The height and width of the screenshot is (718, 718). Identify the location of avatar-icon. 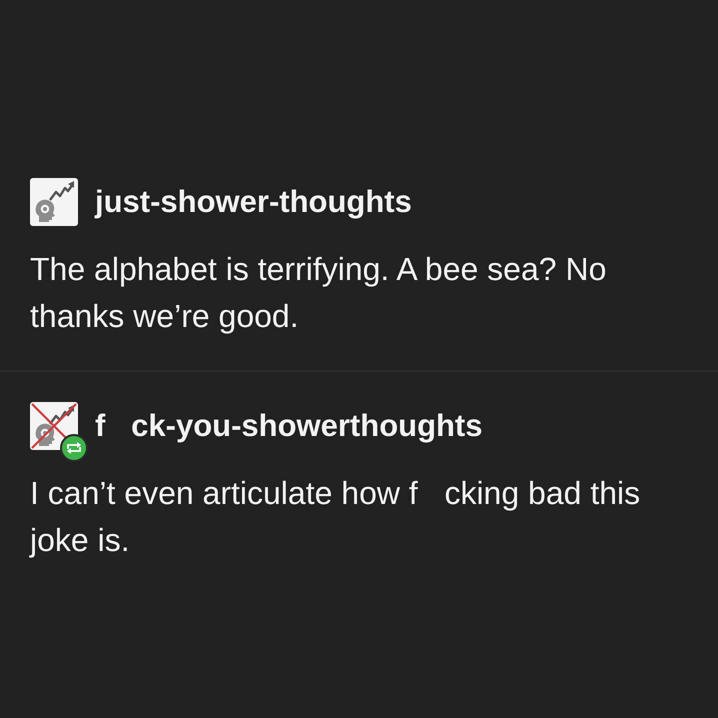
(54, 202).